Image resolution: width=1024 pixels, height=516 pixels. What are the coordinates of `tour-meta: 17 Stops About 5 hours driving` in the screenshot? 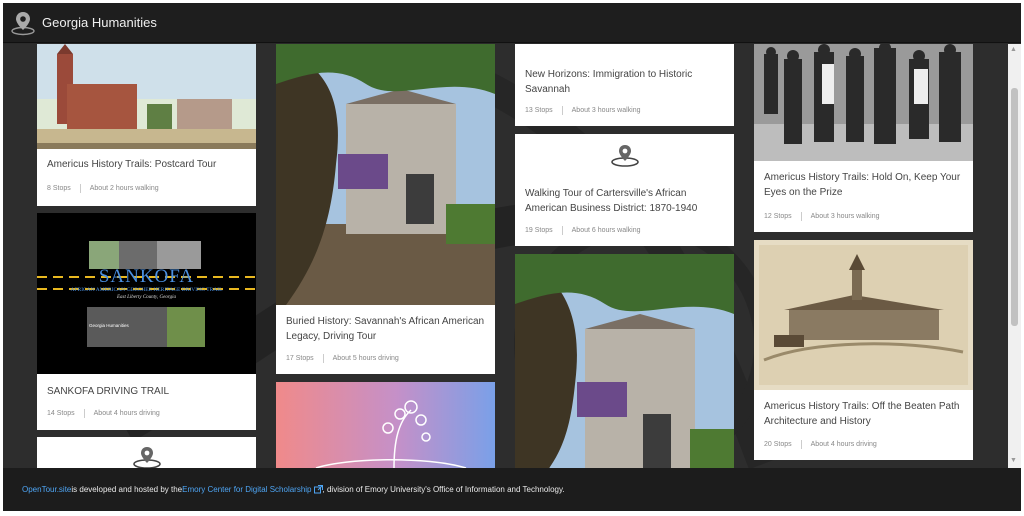 It's located at (342, 358).